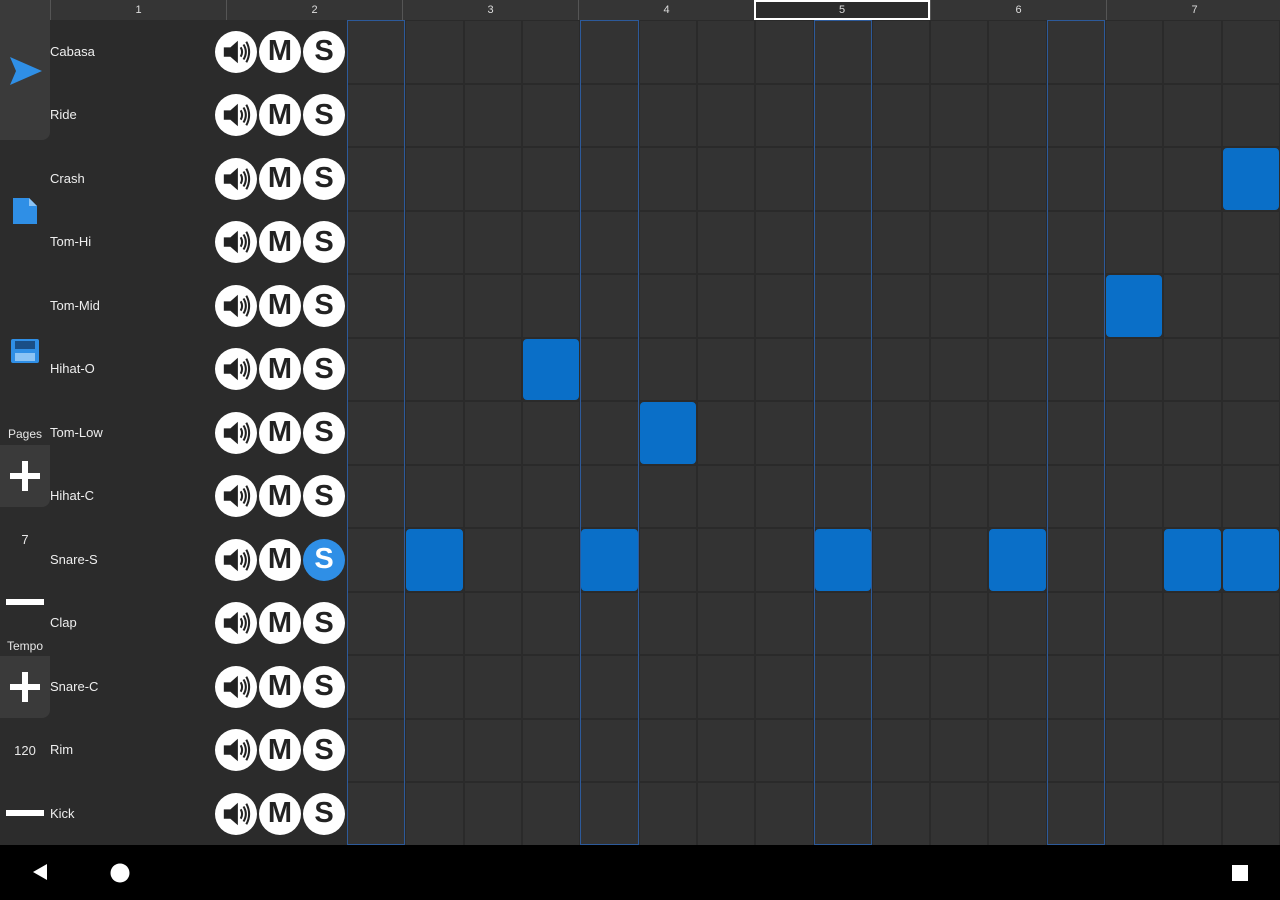 The width and height of the screenshot is (1280, 900). Describe the element at coordinates (25, 813) in the screenshot. I see `tempo-decrease-button` at that location.